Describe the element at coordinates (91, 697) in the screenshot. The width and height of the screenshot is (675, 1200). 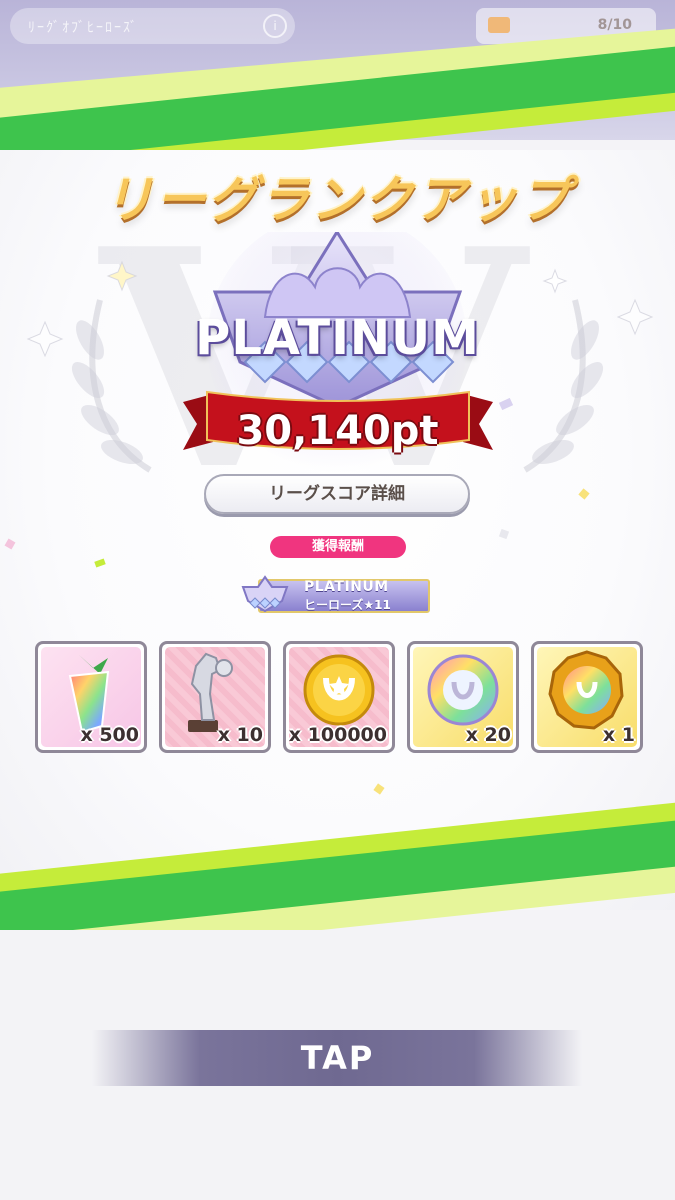
I see `reward-item: x 500` at that location.